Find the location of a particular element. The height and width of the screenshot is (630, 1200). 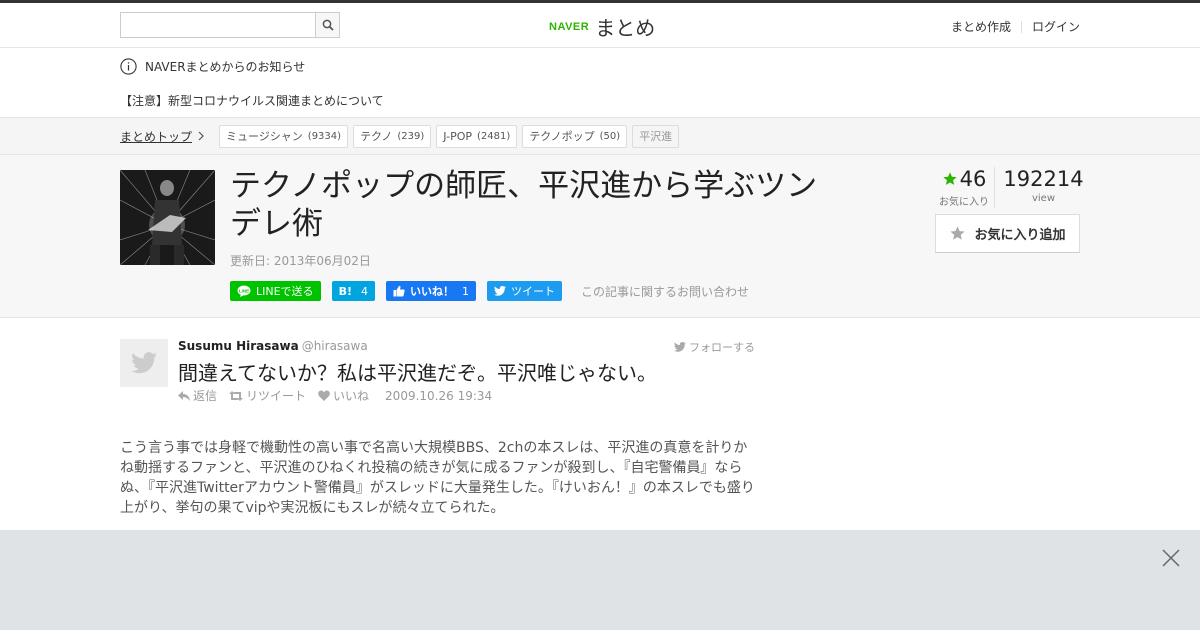

tweet-author: Susumu Hirasawa @hirasawa is located at coordinates (273, 346).